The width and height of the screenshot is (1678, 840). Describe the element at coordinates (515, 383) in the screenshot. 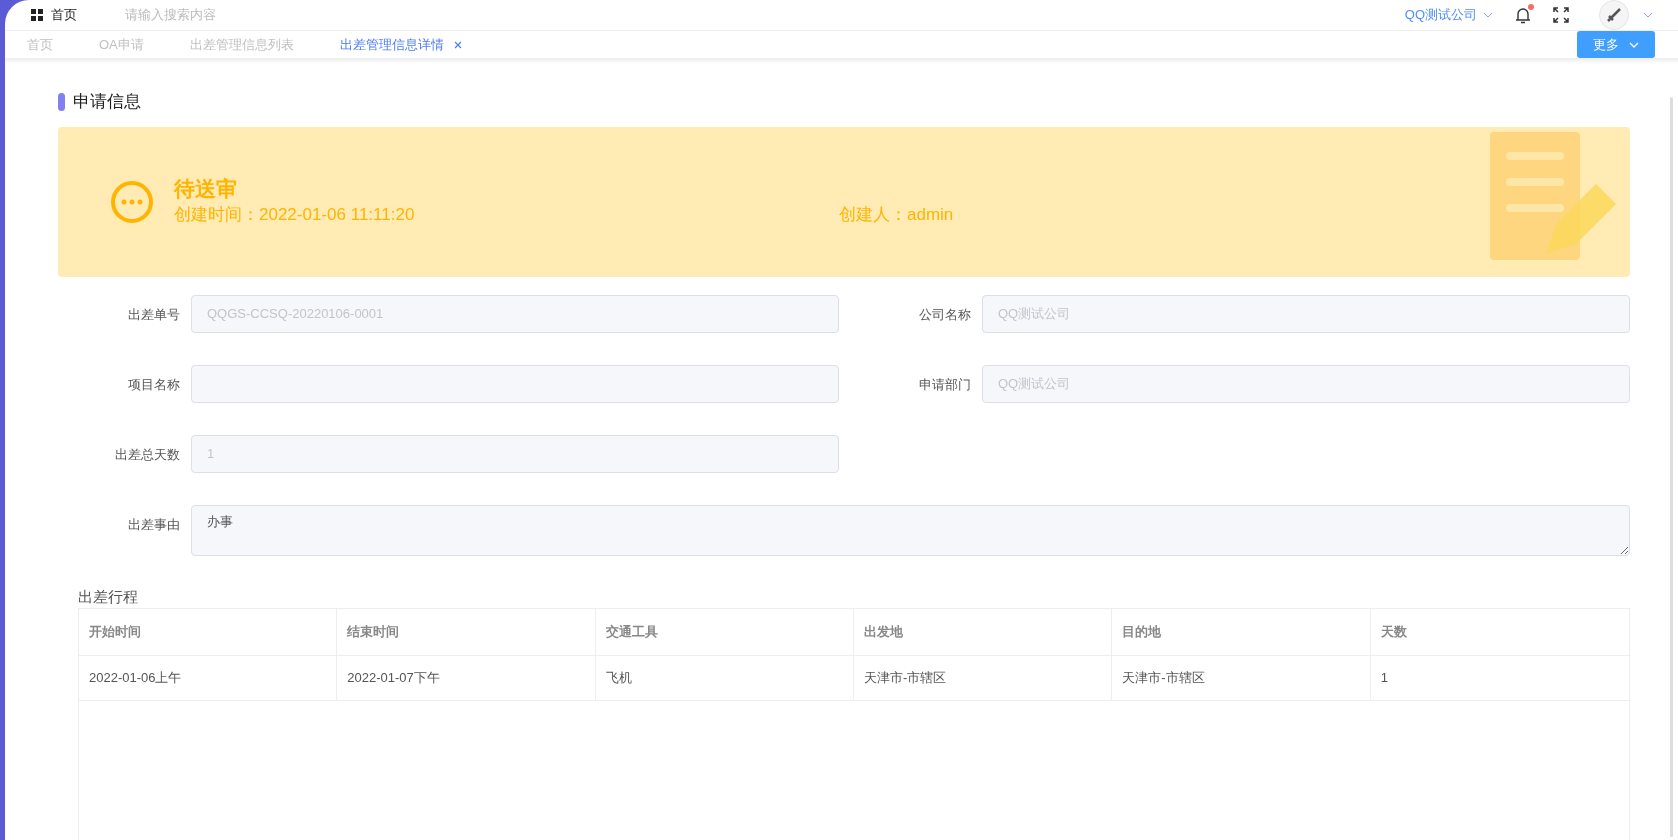

I see `input-field` at that location.